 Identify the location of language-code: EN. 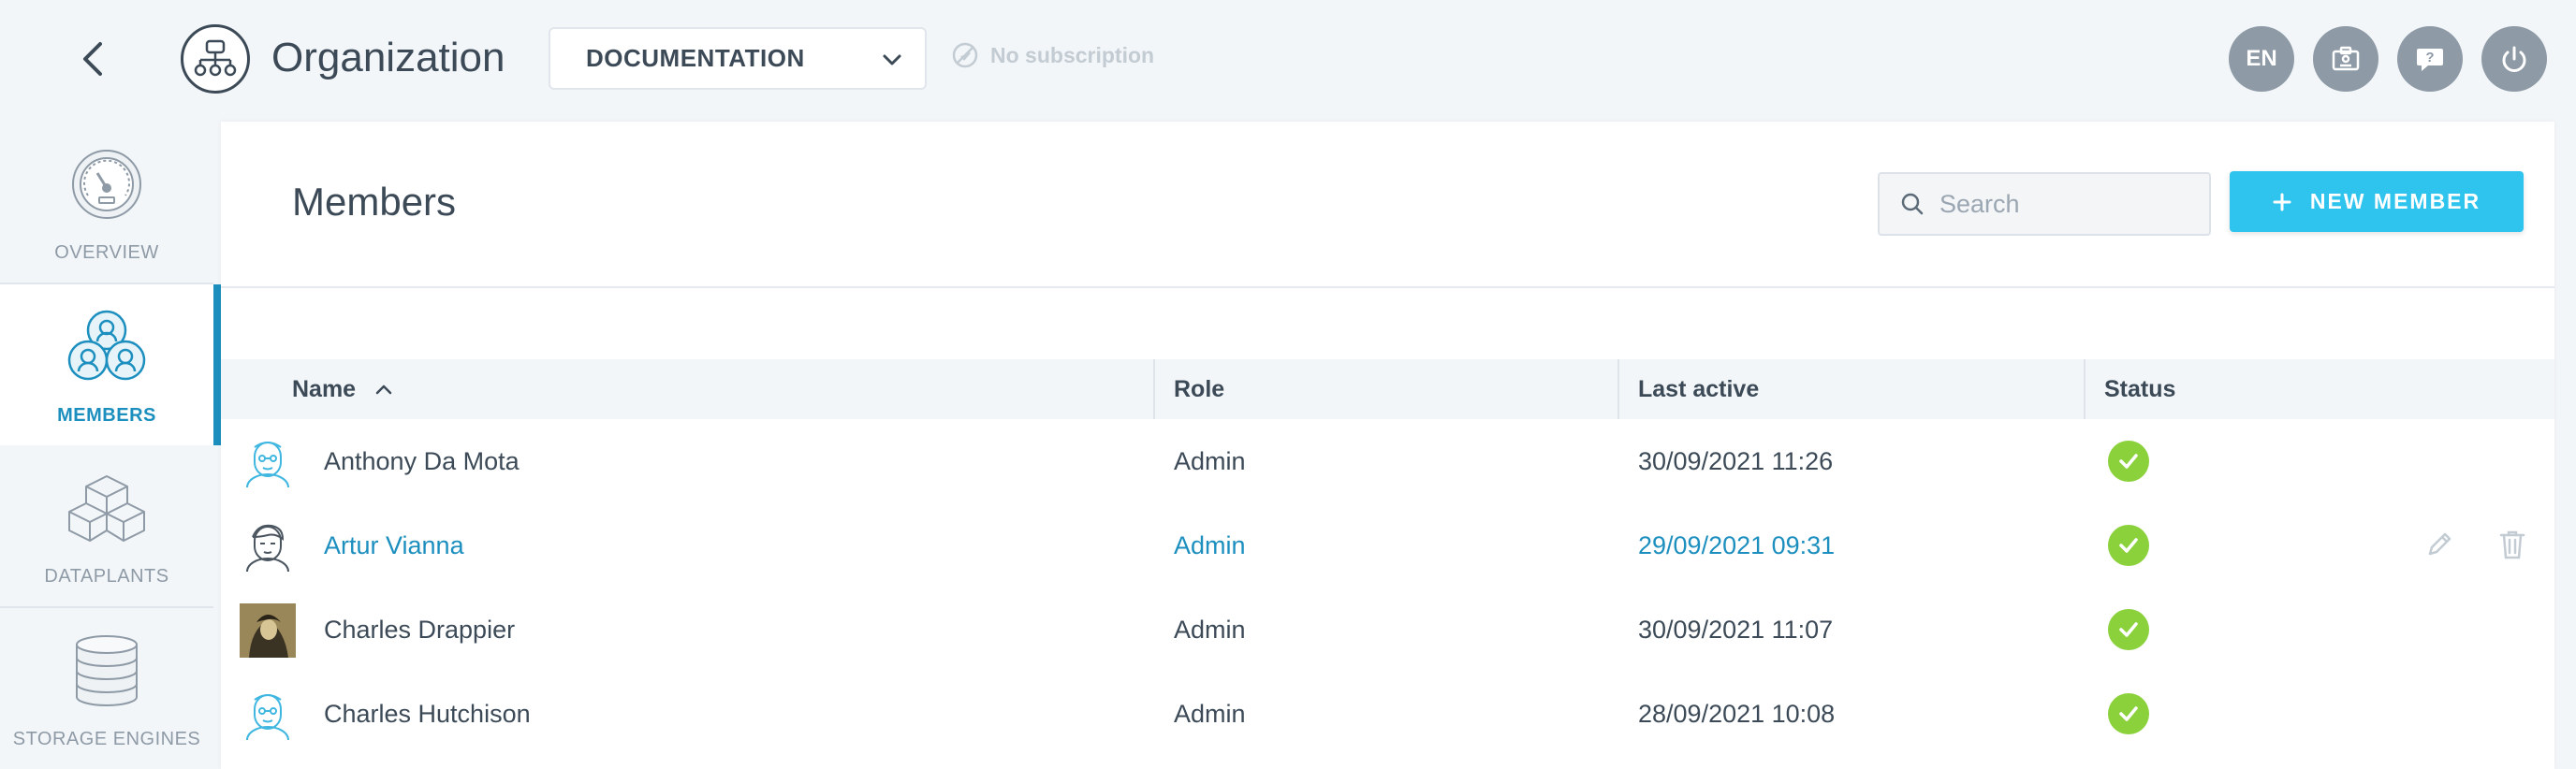
(2261, 59).